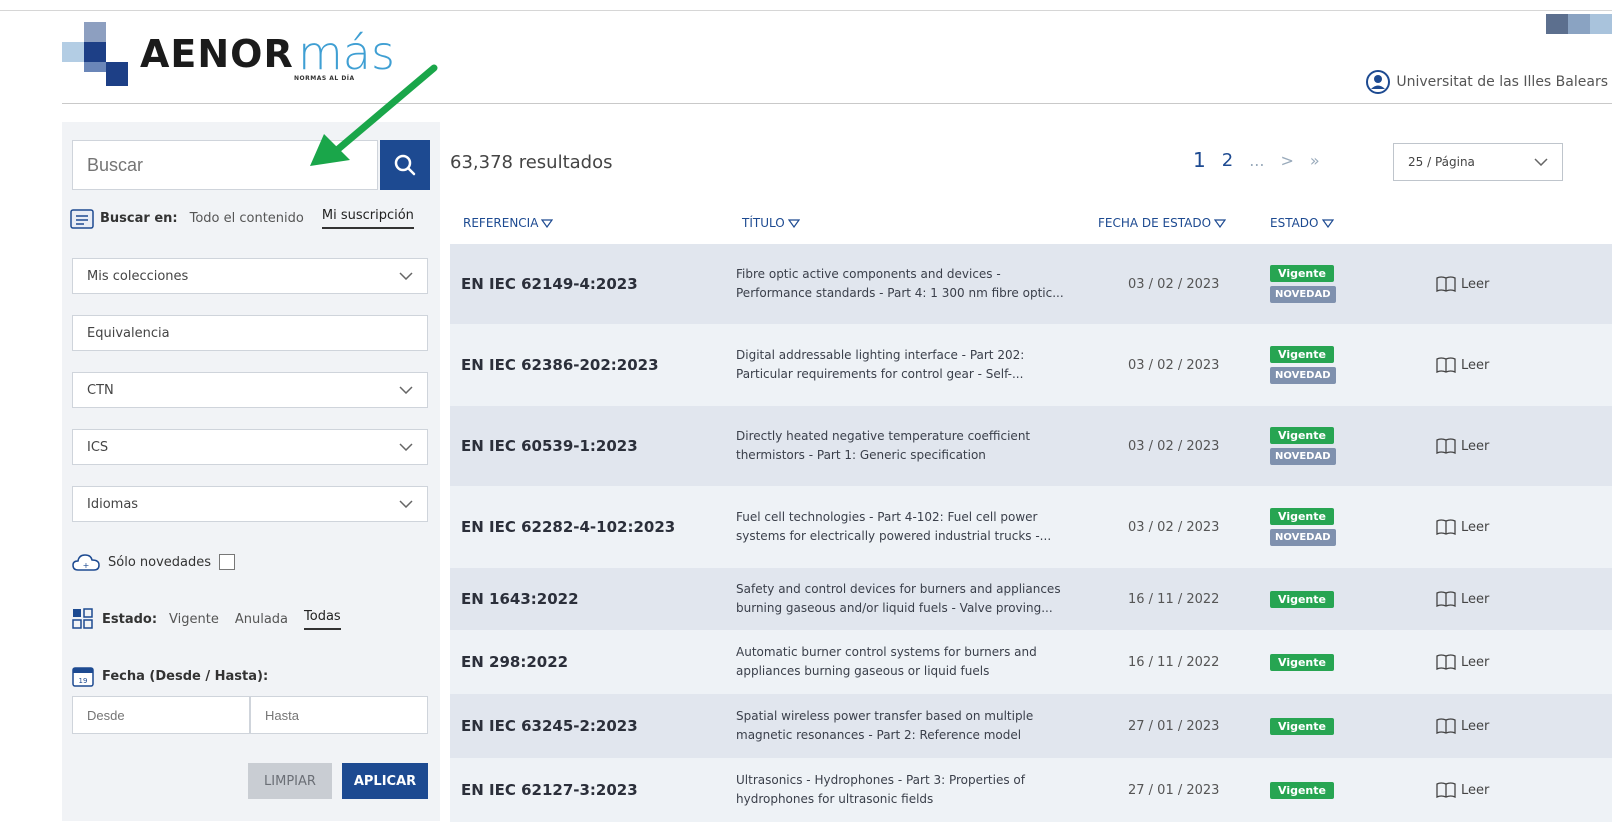 This screenshot has width=1612, height=822. Describe the element at coordinates (250, 504) in the screenshot. I see `languages-dropdown: Idiomas` at that location.